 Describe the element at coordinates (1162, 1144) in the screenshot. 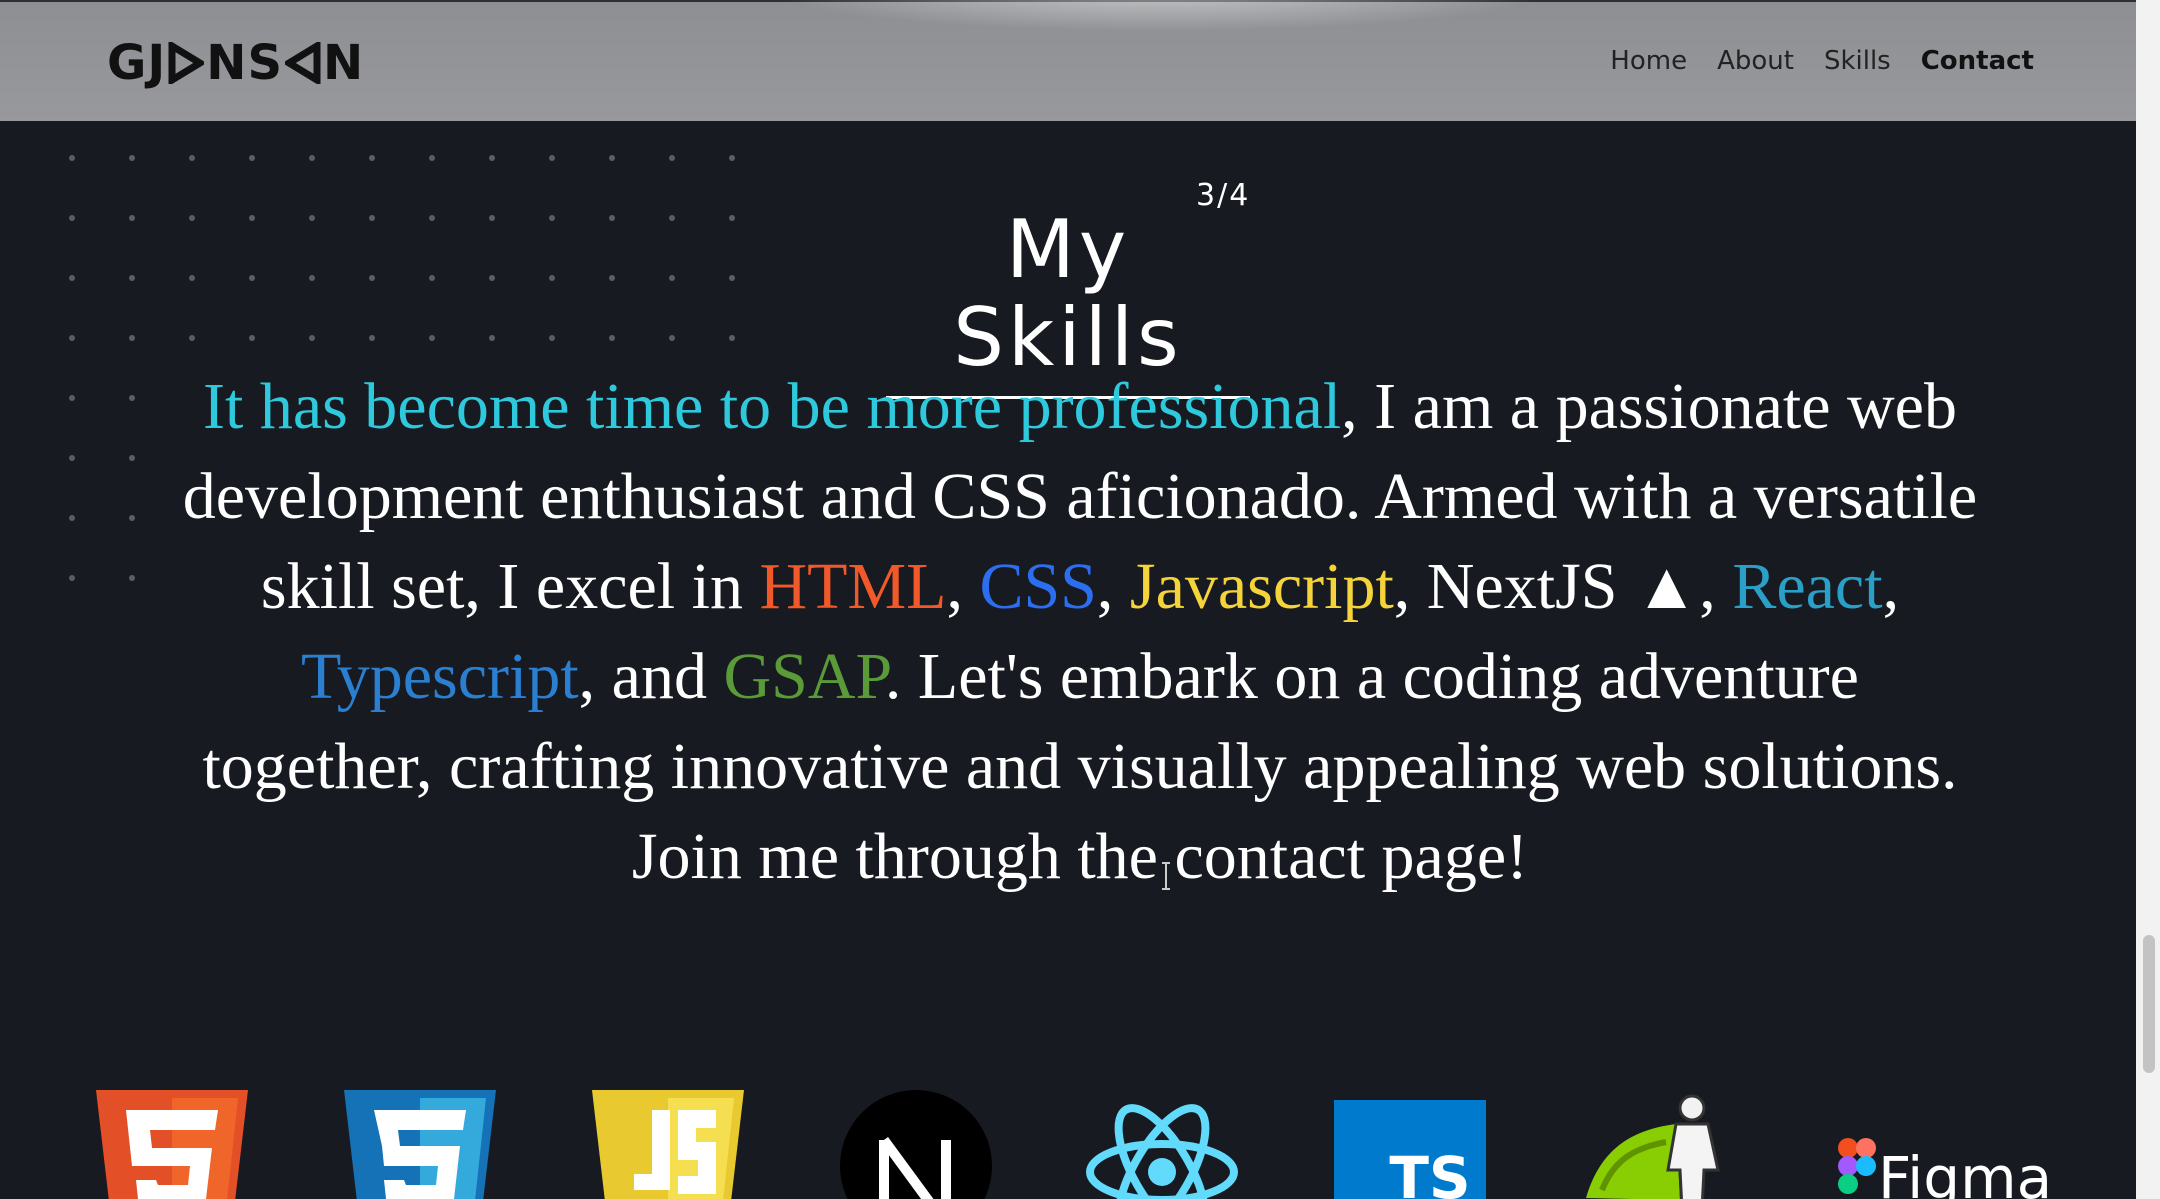

I see `react-icon` at that location.